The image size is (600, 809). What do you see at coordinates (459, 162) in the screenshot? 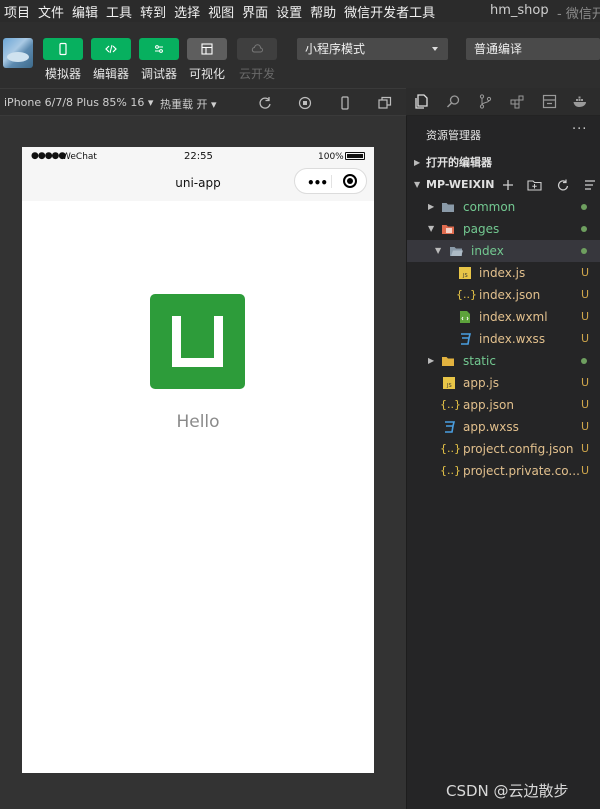
I see `open-editors-label: 打开的编辑器` at bounding box center [459, 162].